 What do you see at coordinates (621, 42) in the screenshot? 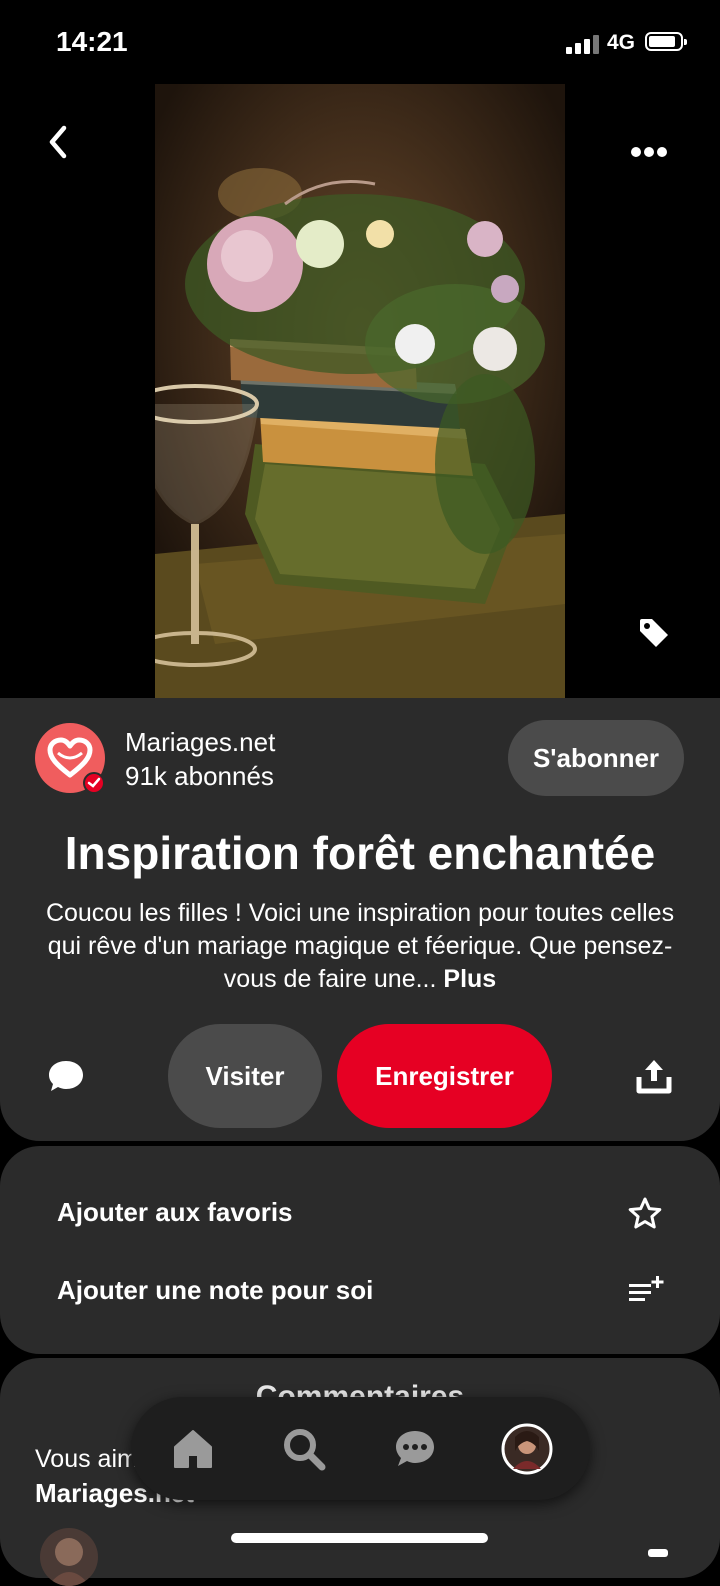
I see `network-type: 4G` at bounding box center [621, 42].